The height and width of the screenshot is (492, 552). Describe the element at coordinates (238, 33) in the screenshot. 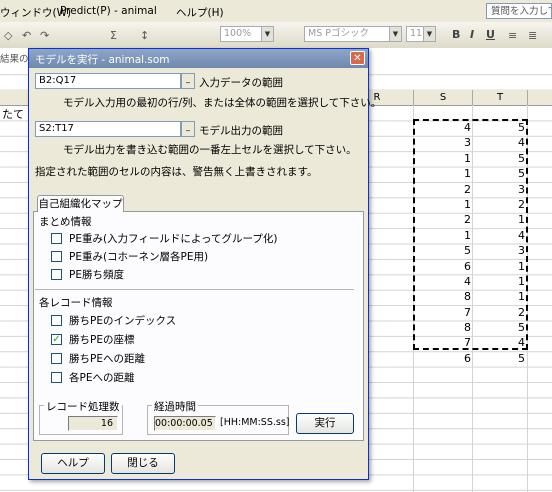

I see `zoom-value: 100%` at that location.